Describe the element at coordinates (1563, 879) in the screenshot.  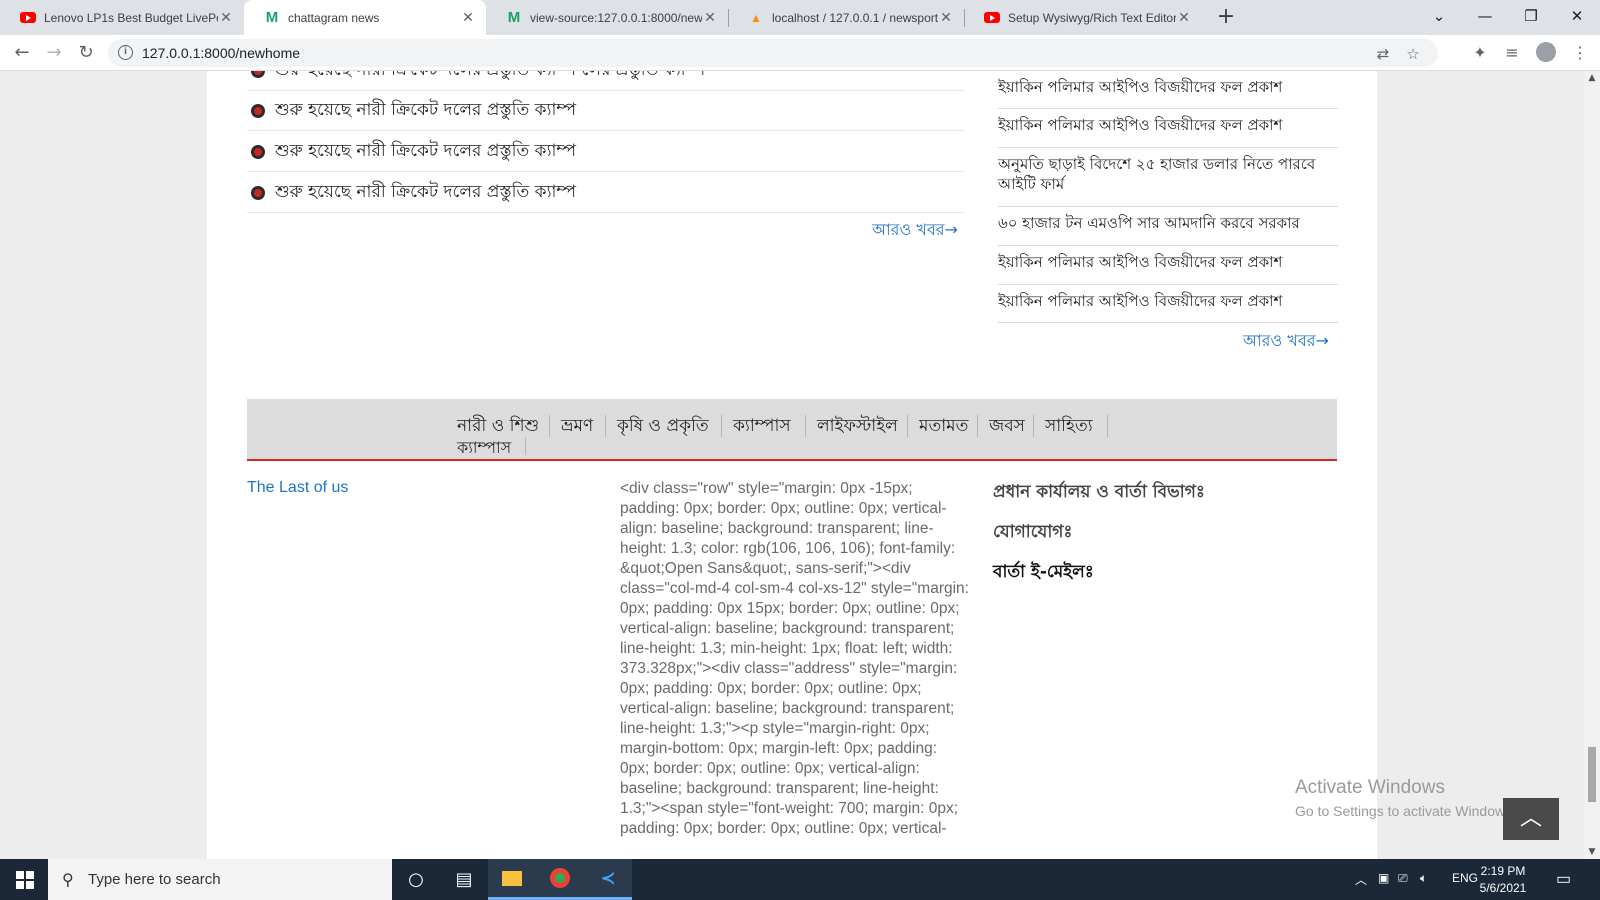
I see `notification-icon: ▭` at that location.